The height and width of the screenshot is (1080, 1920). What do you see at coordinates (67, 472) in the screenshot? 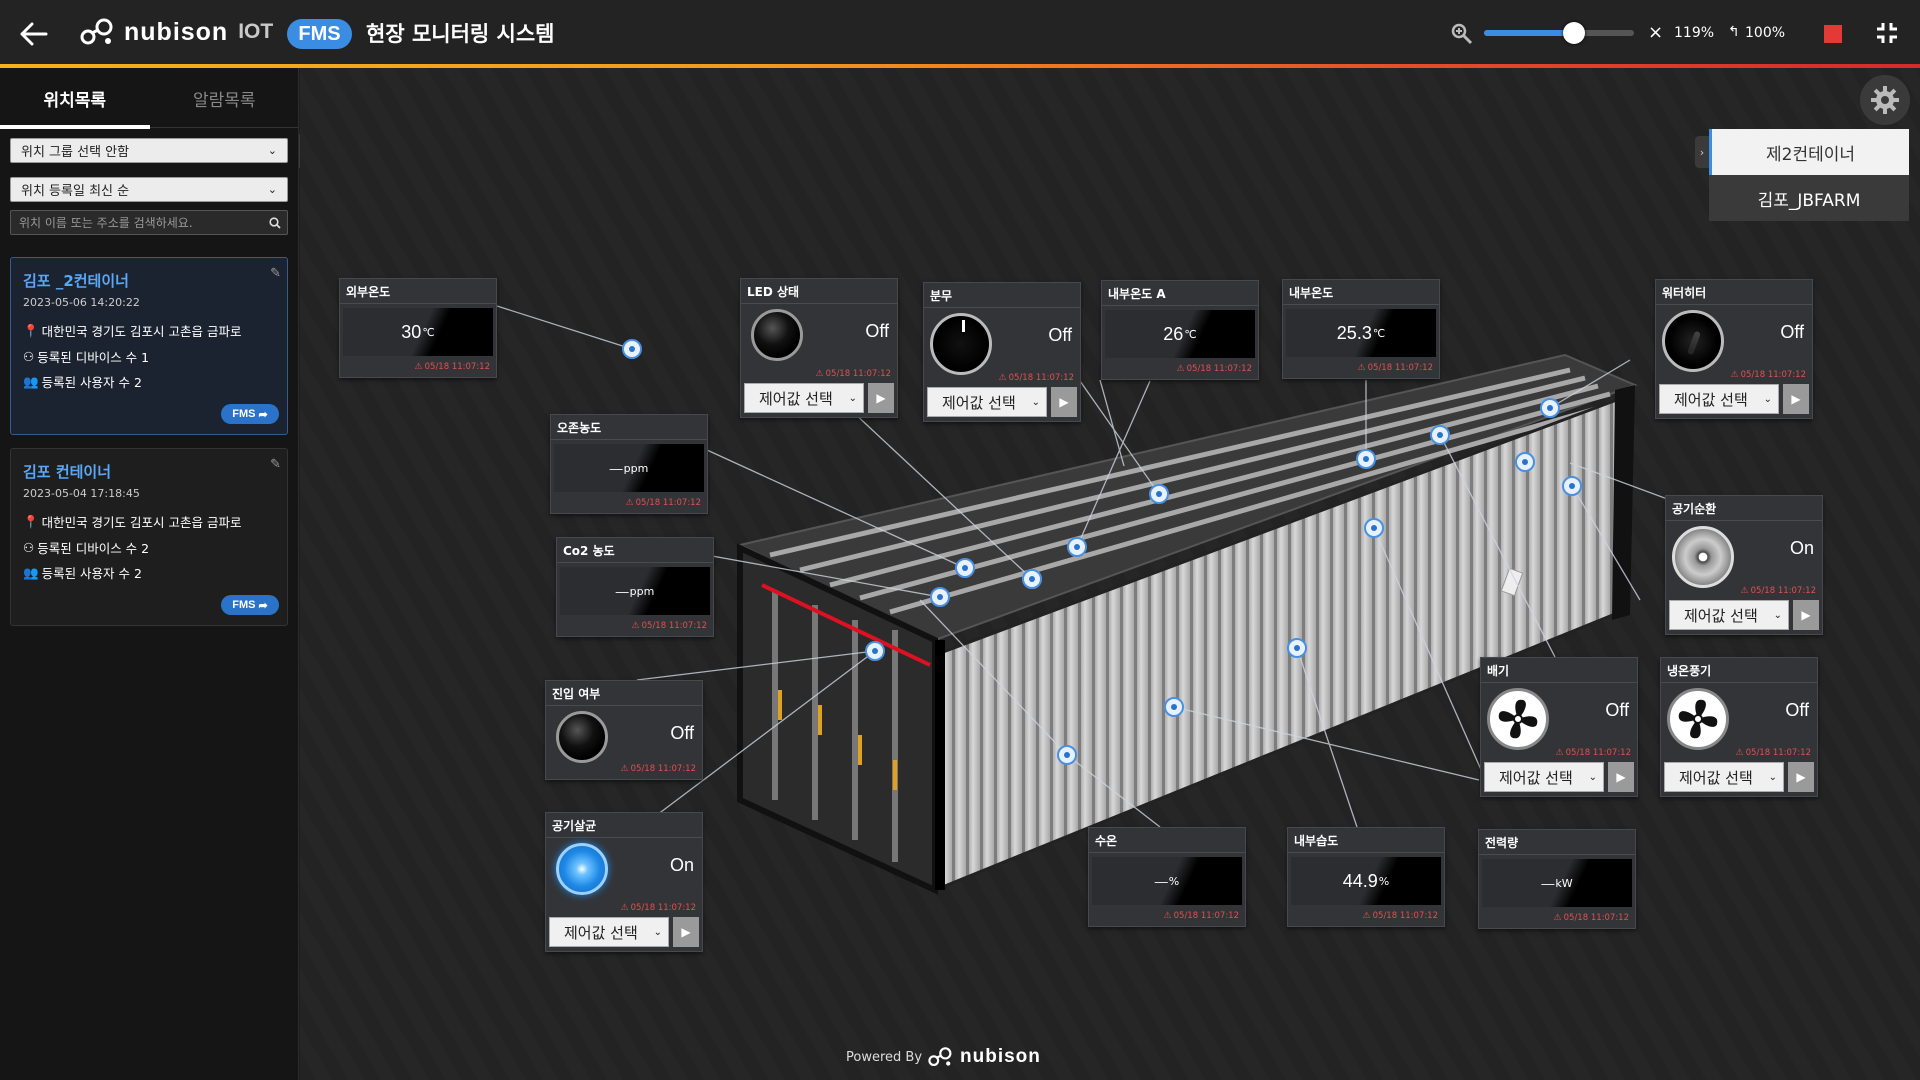
I see `location-name: 김포 컨테이너` at bounding box center [67, 472].